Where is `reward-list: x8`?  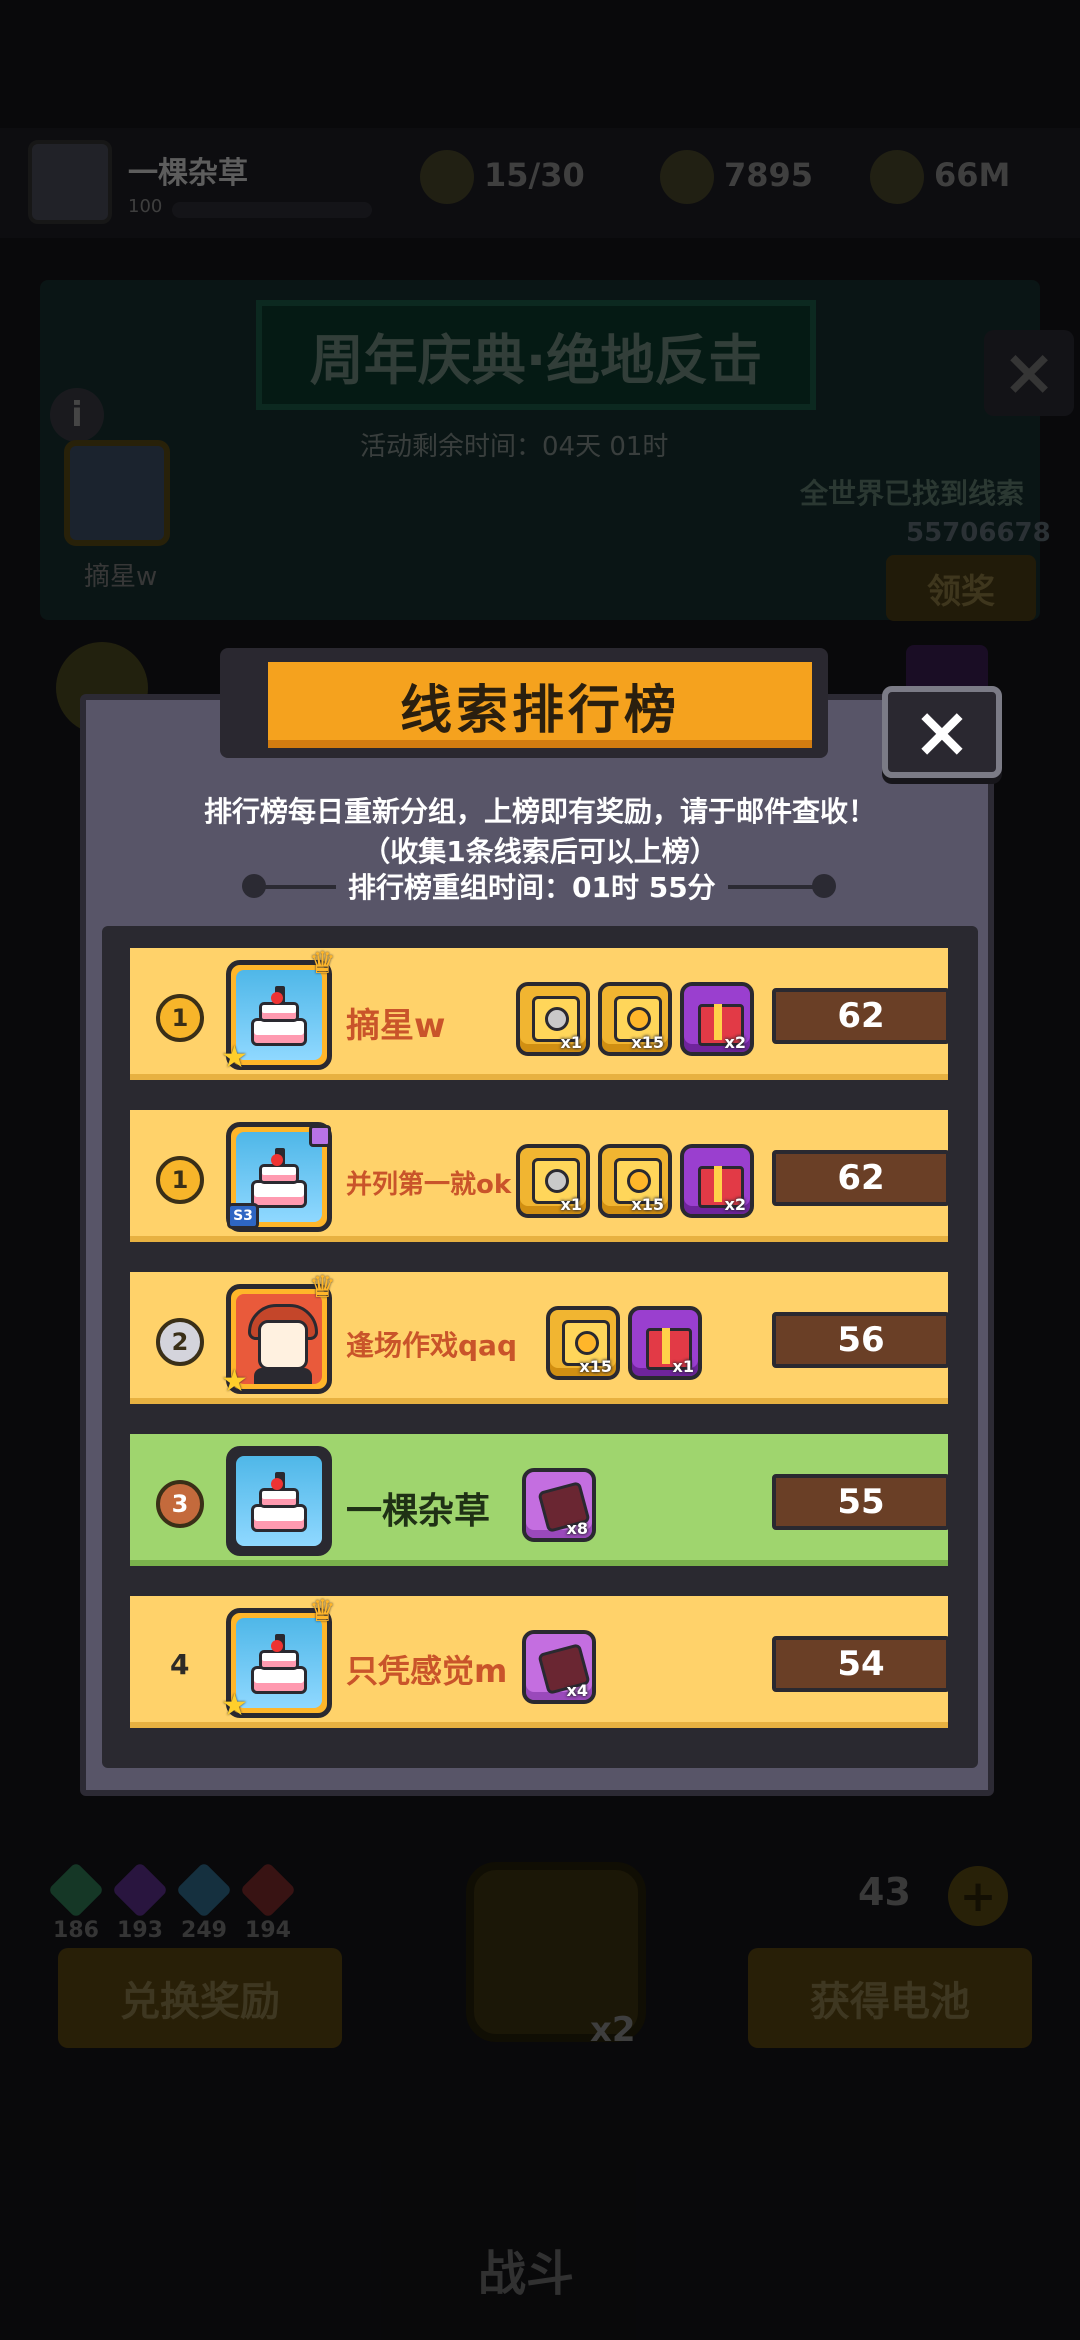 reward-list: x8 is located at coordinates (559, 1505).